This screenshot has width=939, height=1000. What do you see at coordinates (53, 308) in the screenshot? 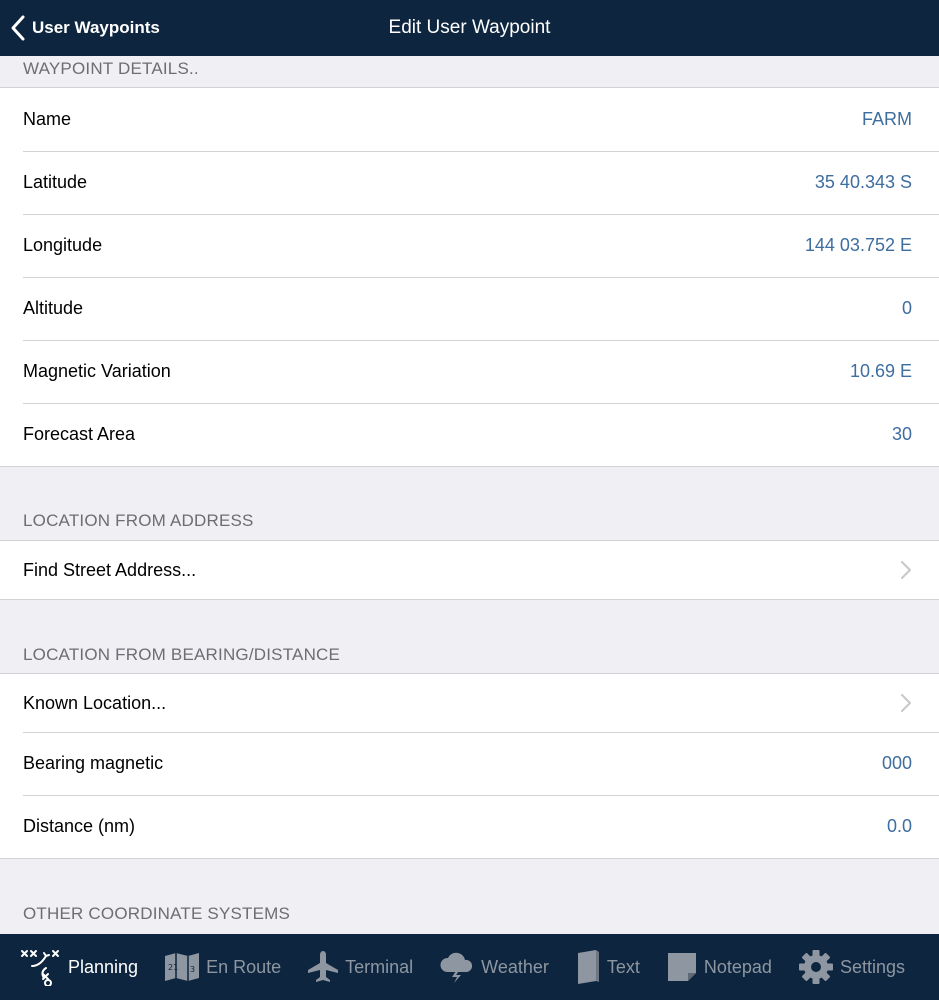
I see `row-label: Altitude` at bounding box center [53, 308].